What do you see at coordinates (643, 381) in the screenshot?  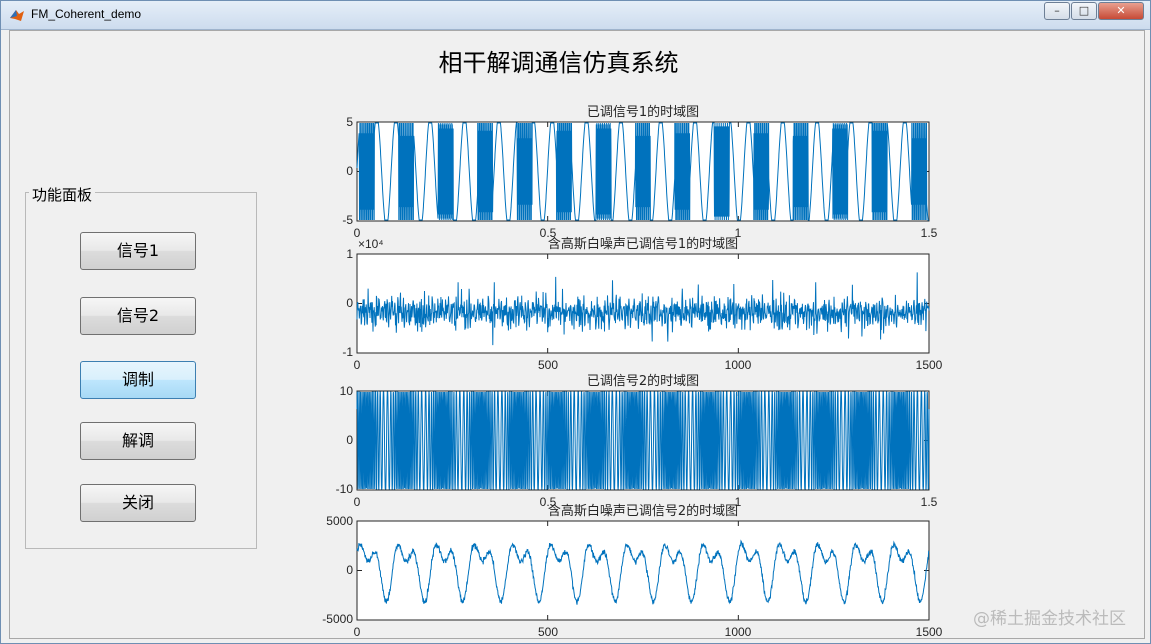 I see `plot3-title: 已调信号2的时域图` at bounding box center [643, 381].